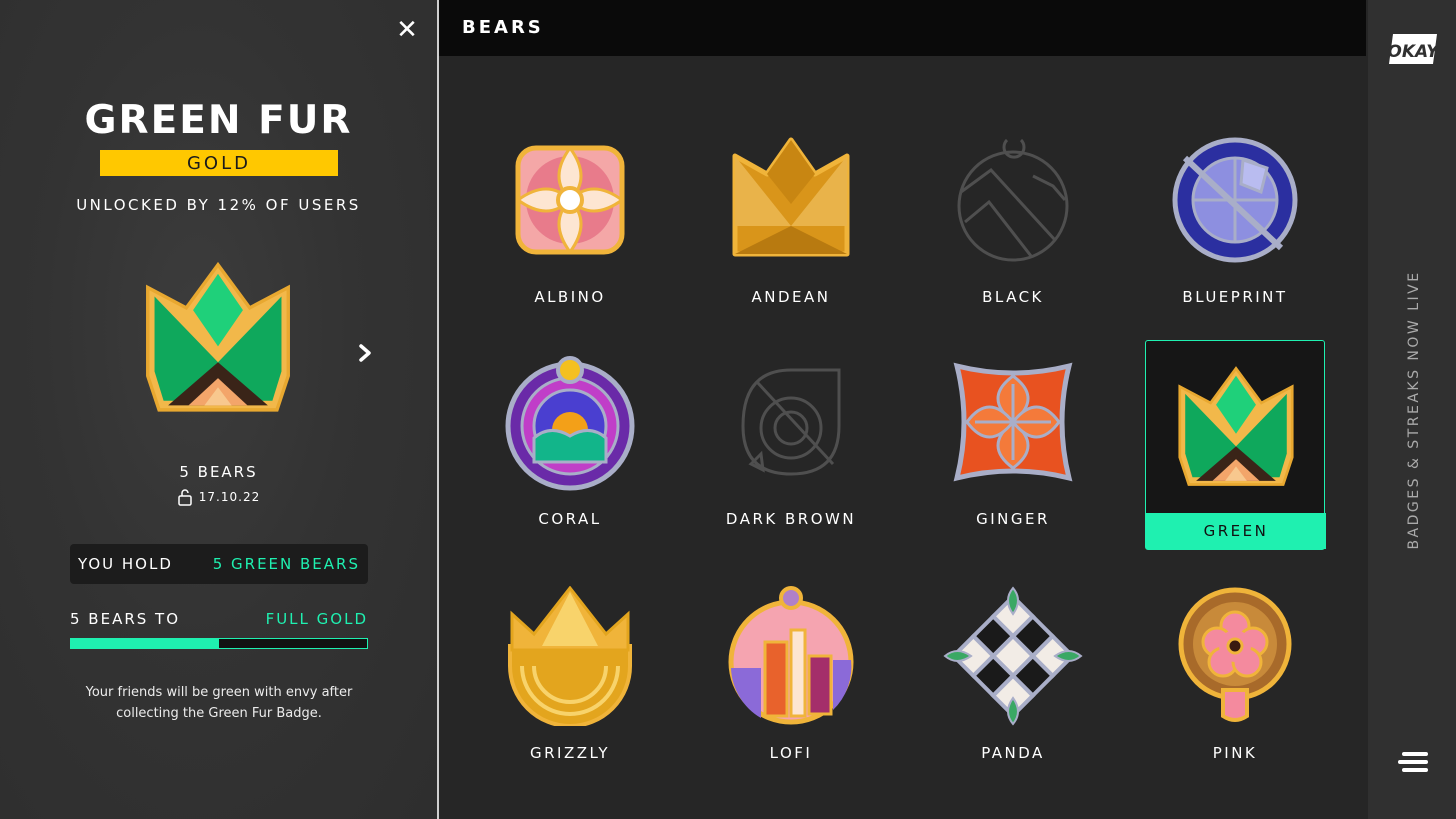 This screenshot has height=819, width=1456. I want to click on header-bar: BEARS, so click(902, 28).